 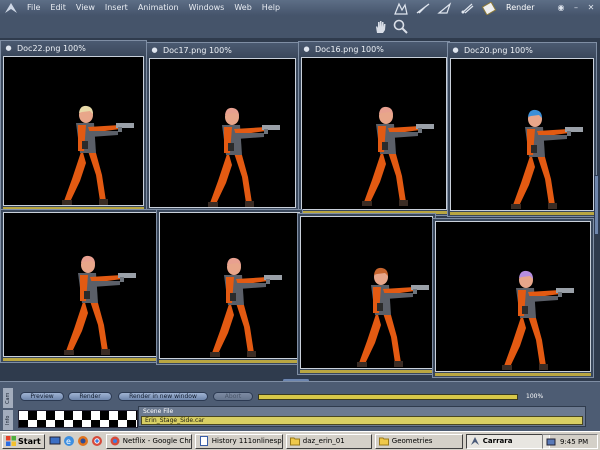 I want to click on menu-animation: Animation, so click(x=158, y=8).